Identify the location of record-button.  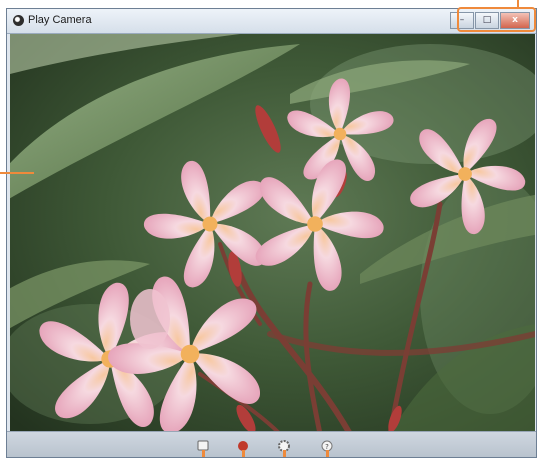
(203, 448).